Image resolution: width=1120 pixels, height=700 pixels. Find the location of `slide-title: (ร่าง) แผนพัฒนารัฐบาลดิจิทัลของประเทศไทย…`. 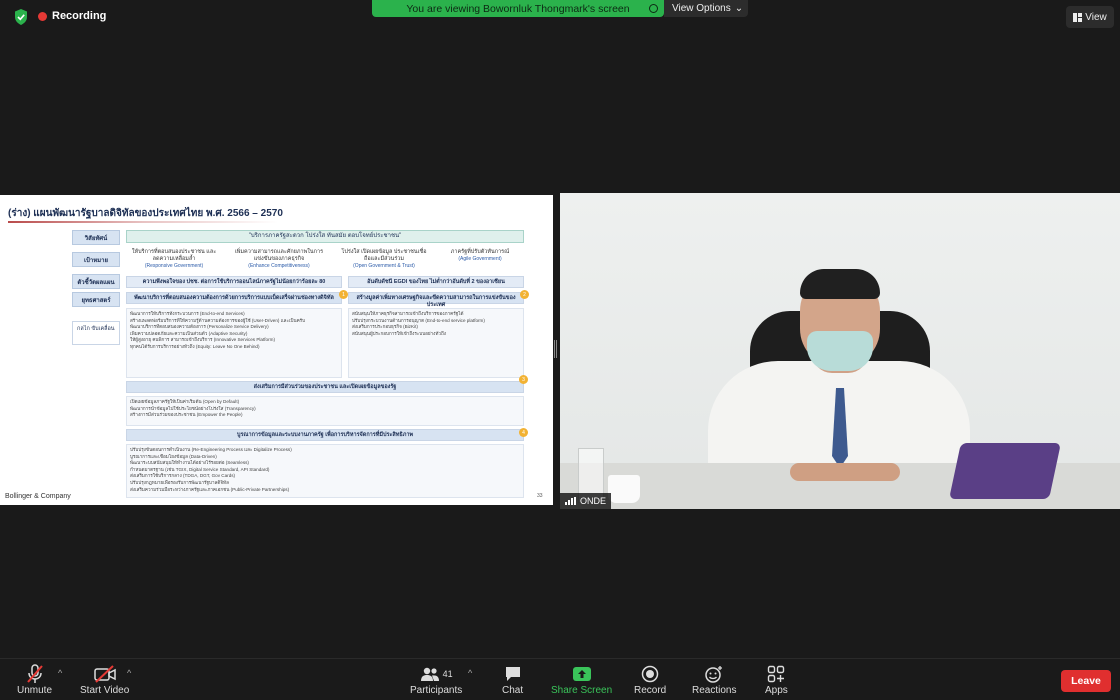

slide-title: (ร่าง) แผนพัฒนารัฐบาลดิจิทัลของประเทศไทย… is located at coordinates (145, 213).